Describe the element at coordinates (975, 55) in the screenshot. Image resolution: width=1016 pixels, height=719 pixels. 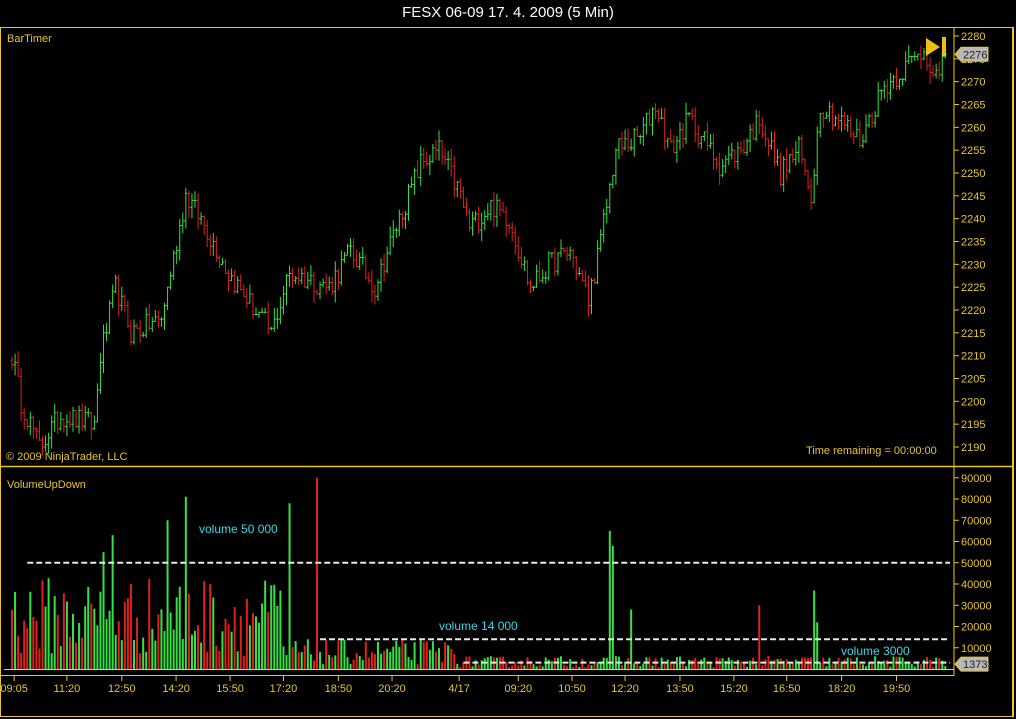
I see `last-price-label: 2276` at that location.